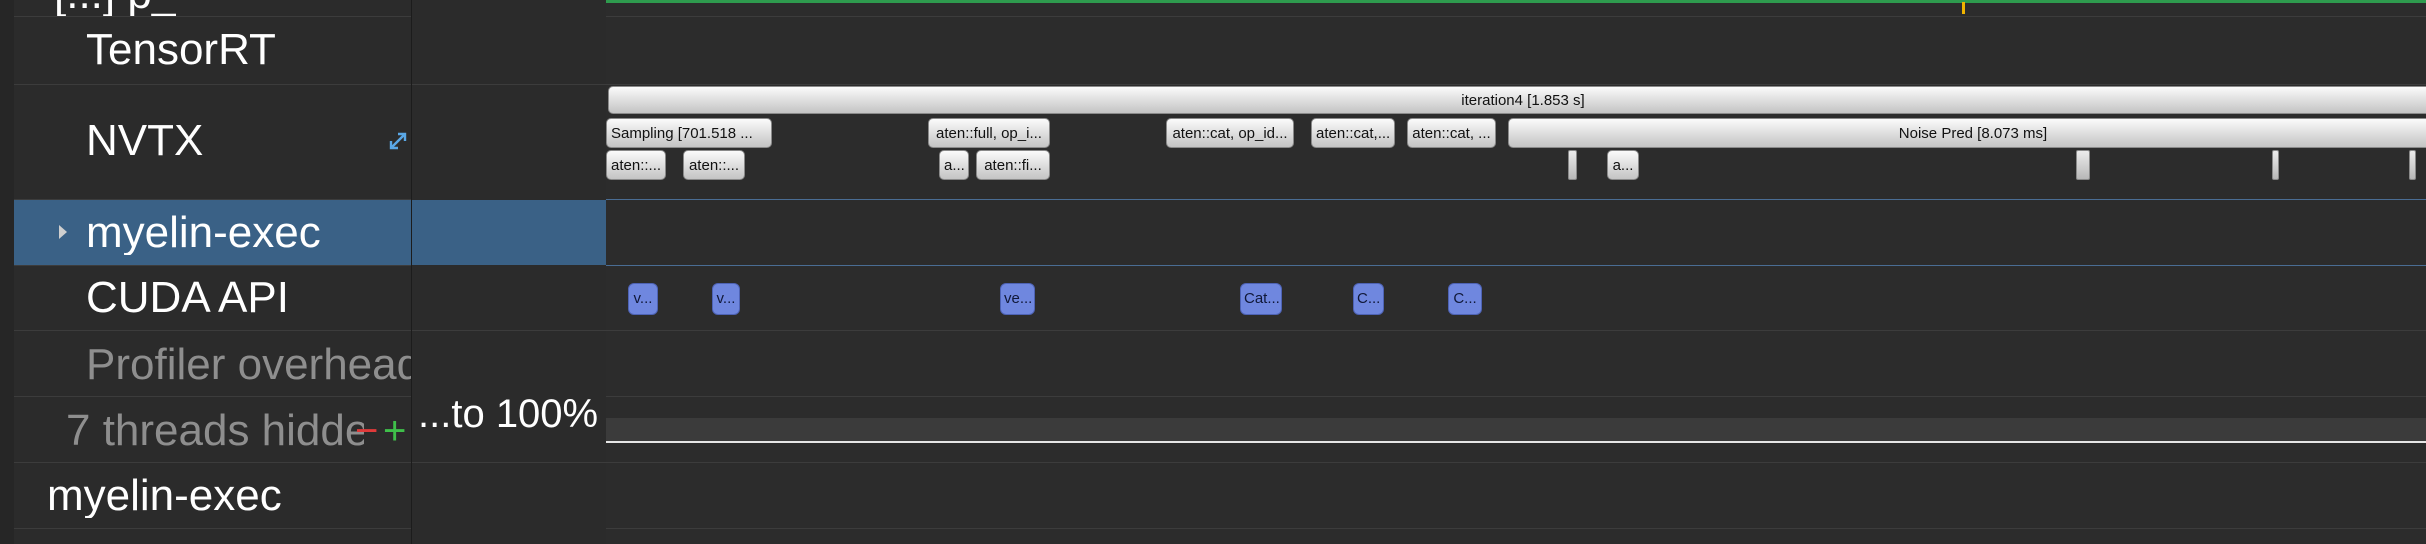 The width and height of the screenshot is (2426, 544). Describe the element at coordinates (398, 141) in the screenshot. I see `expand-icon` at that location.